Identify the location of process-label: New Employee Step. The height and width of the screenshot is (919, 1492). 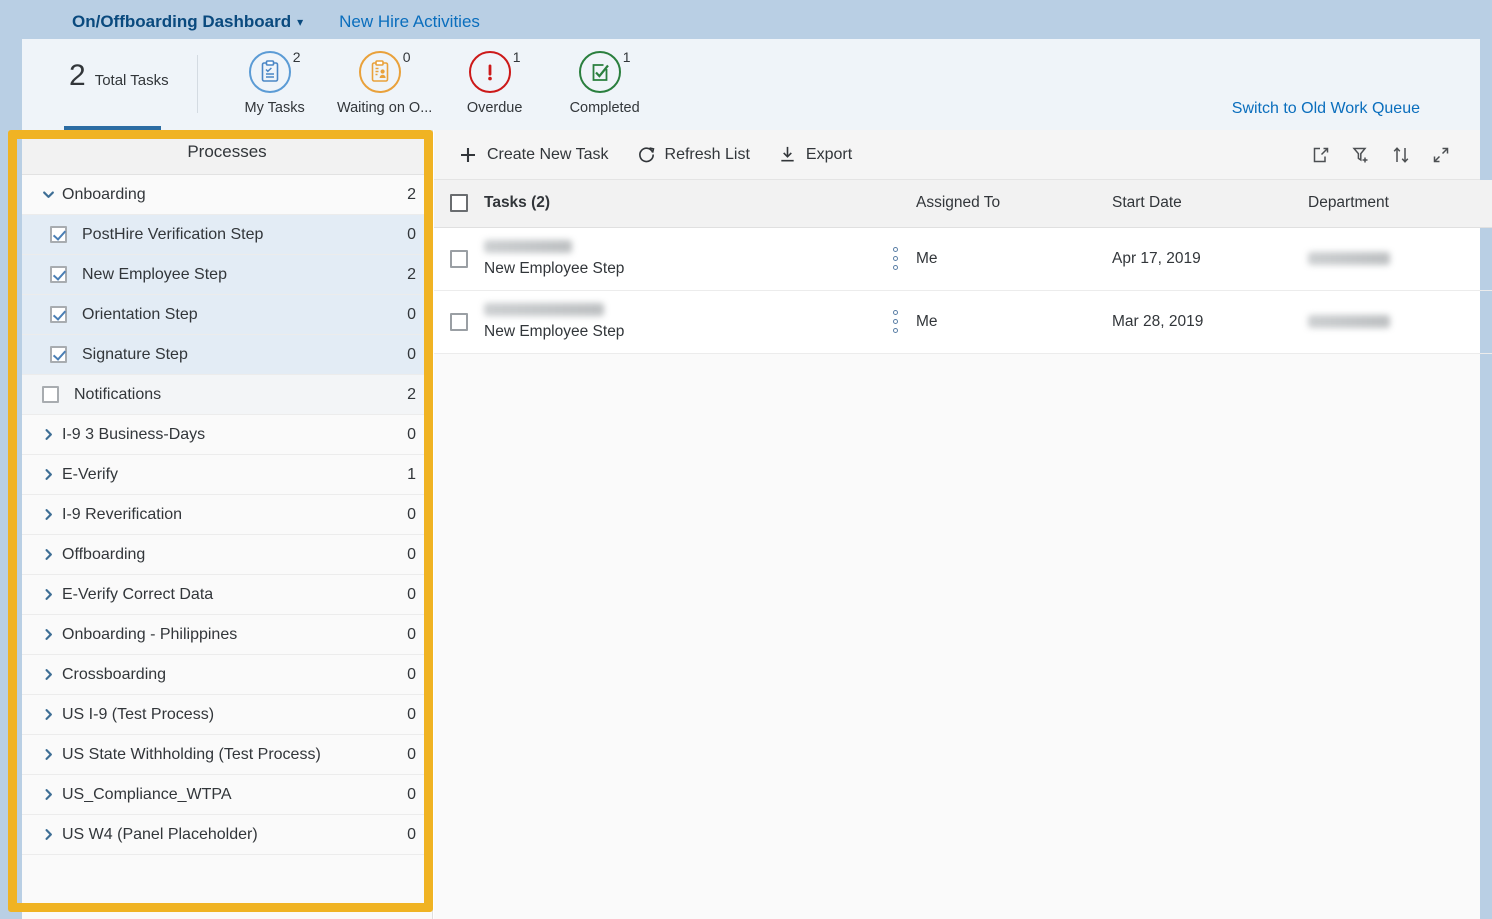
(154, 274).